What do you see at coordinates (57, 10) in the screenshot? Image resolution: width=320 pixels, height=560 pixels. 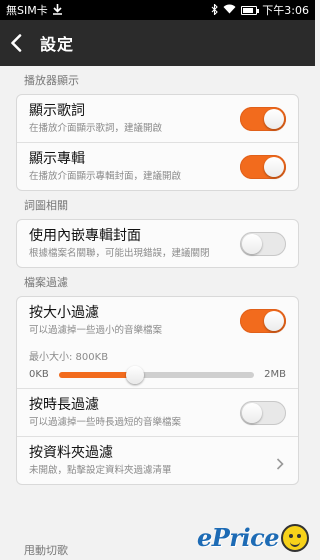 I see `download-icon` at bounding box center [57, 10].